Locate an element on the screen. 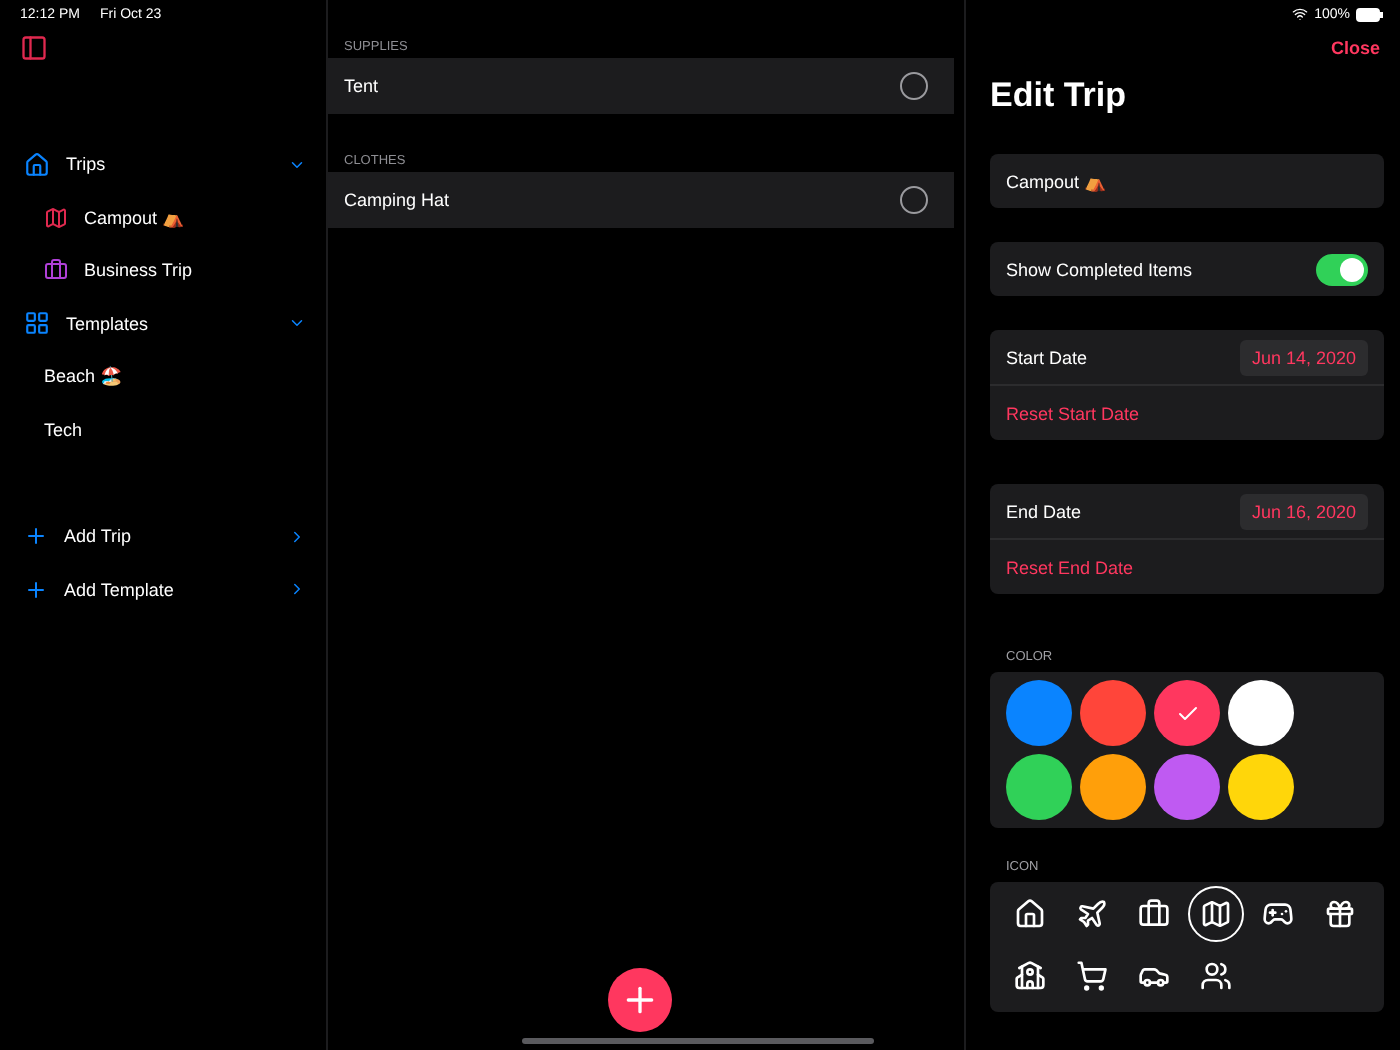 This screenshot has width=1400, height=1050. list-row: Tent is located at coordinates (641, 86).